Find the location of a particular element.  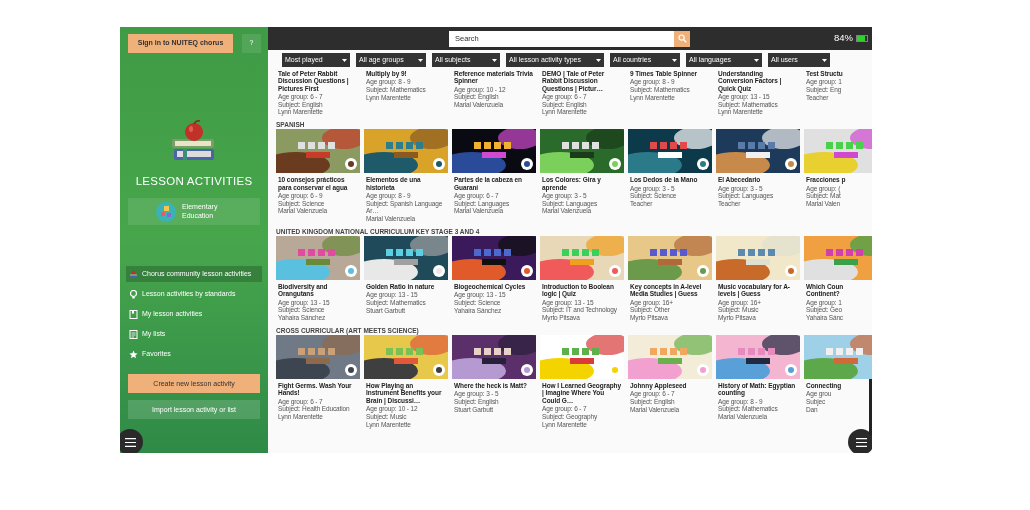

scrollbar-thumb is located at coordinates (870, 407).